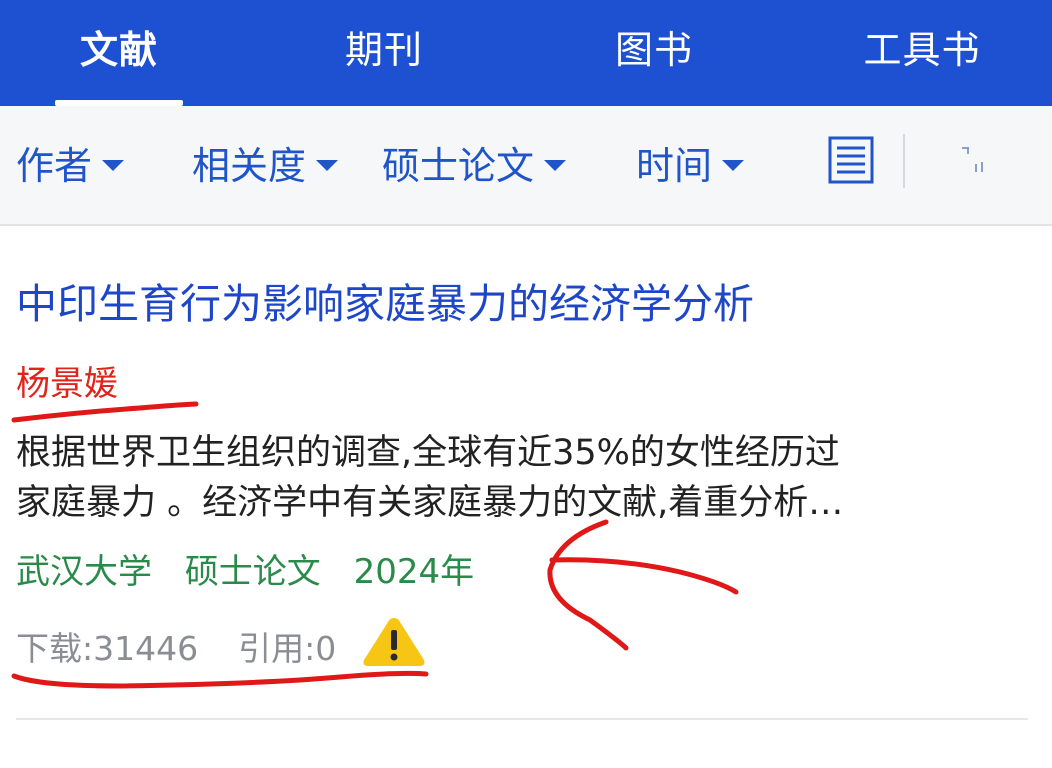 This screenshot has height=768, width=1052. I want to click on toolbar-divider, so click(904, 161).